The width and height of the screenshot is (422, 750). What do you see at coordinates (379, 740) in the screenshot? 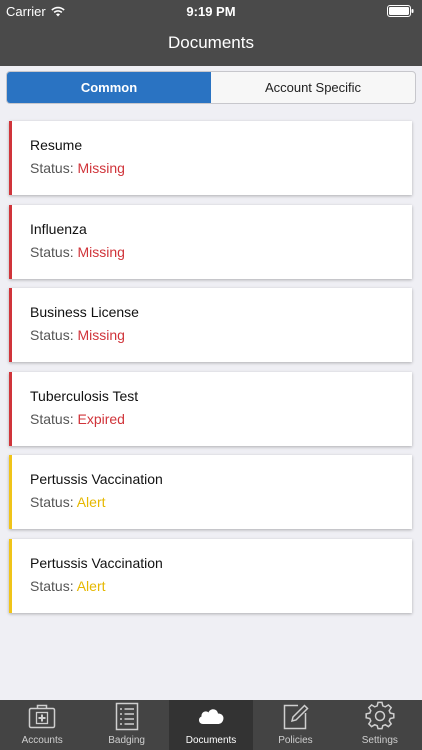
I see `tab-label: Settings` at bounding box center [379, 740].